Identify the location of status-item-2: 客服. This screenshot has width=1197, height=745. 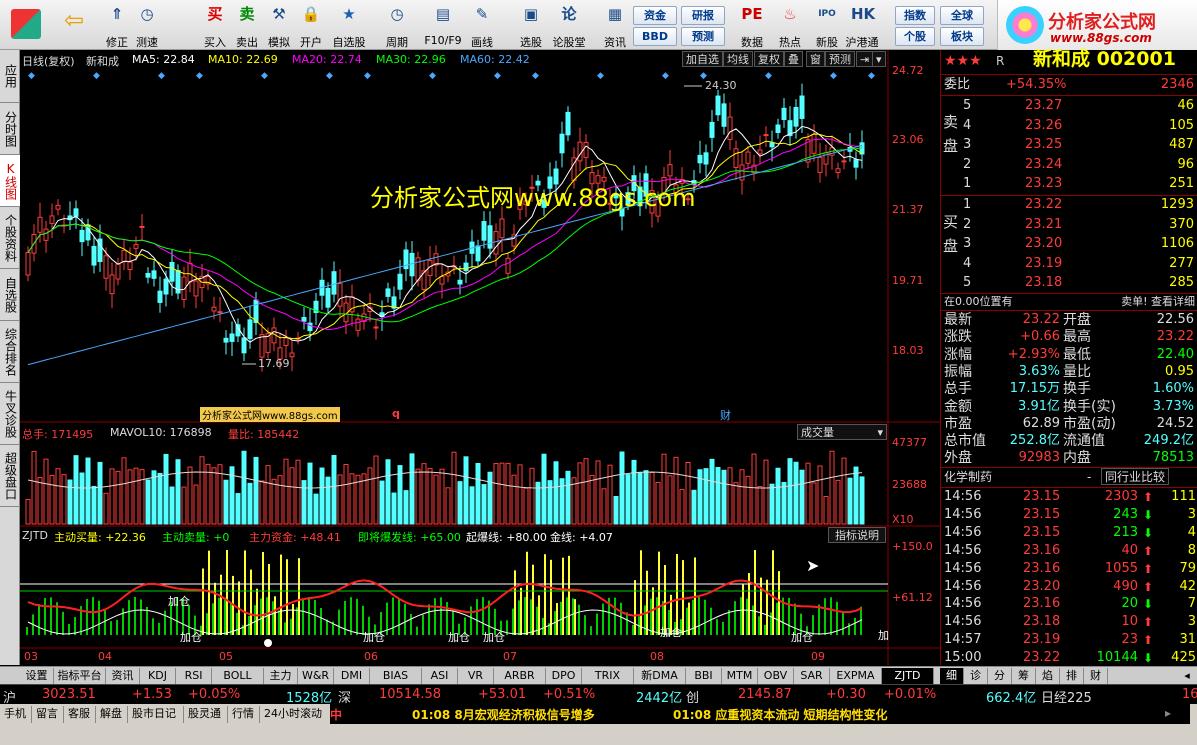
(80, 714).